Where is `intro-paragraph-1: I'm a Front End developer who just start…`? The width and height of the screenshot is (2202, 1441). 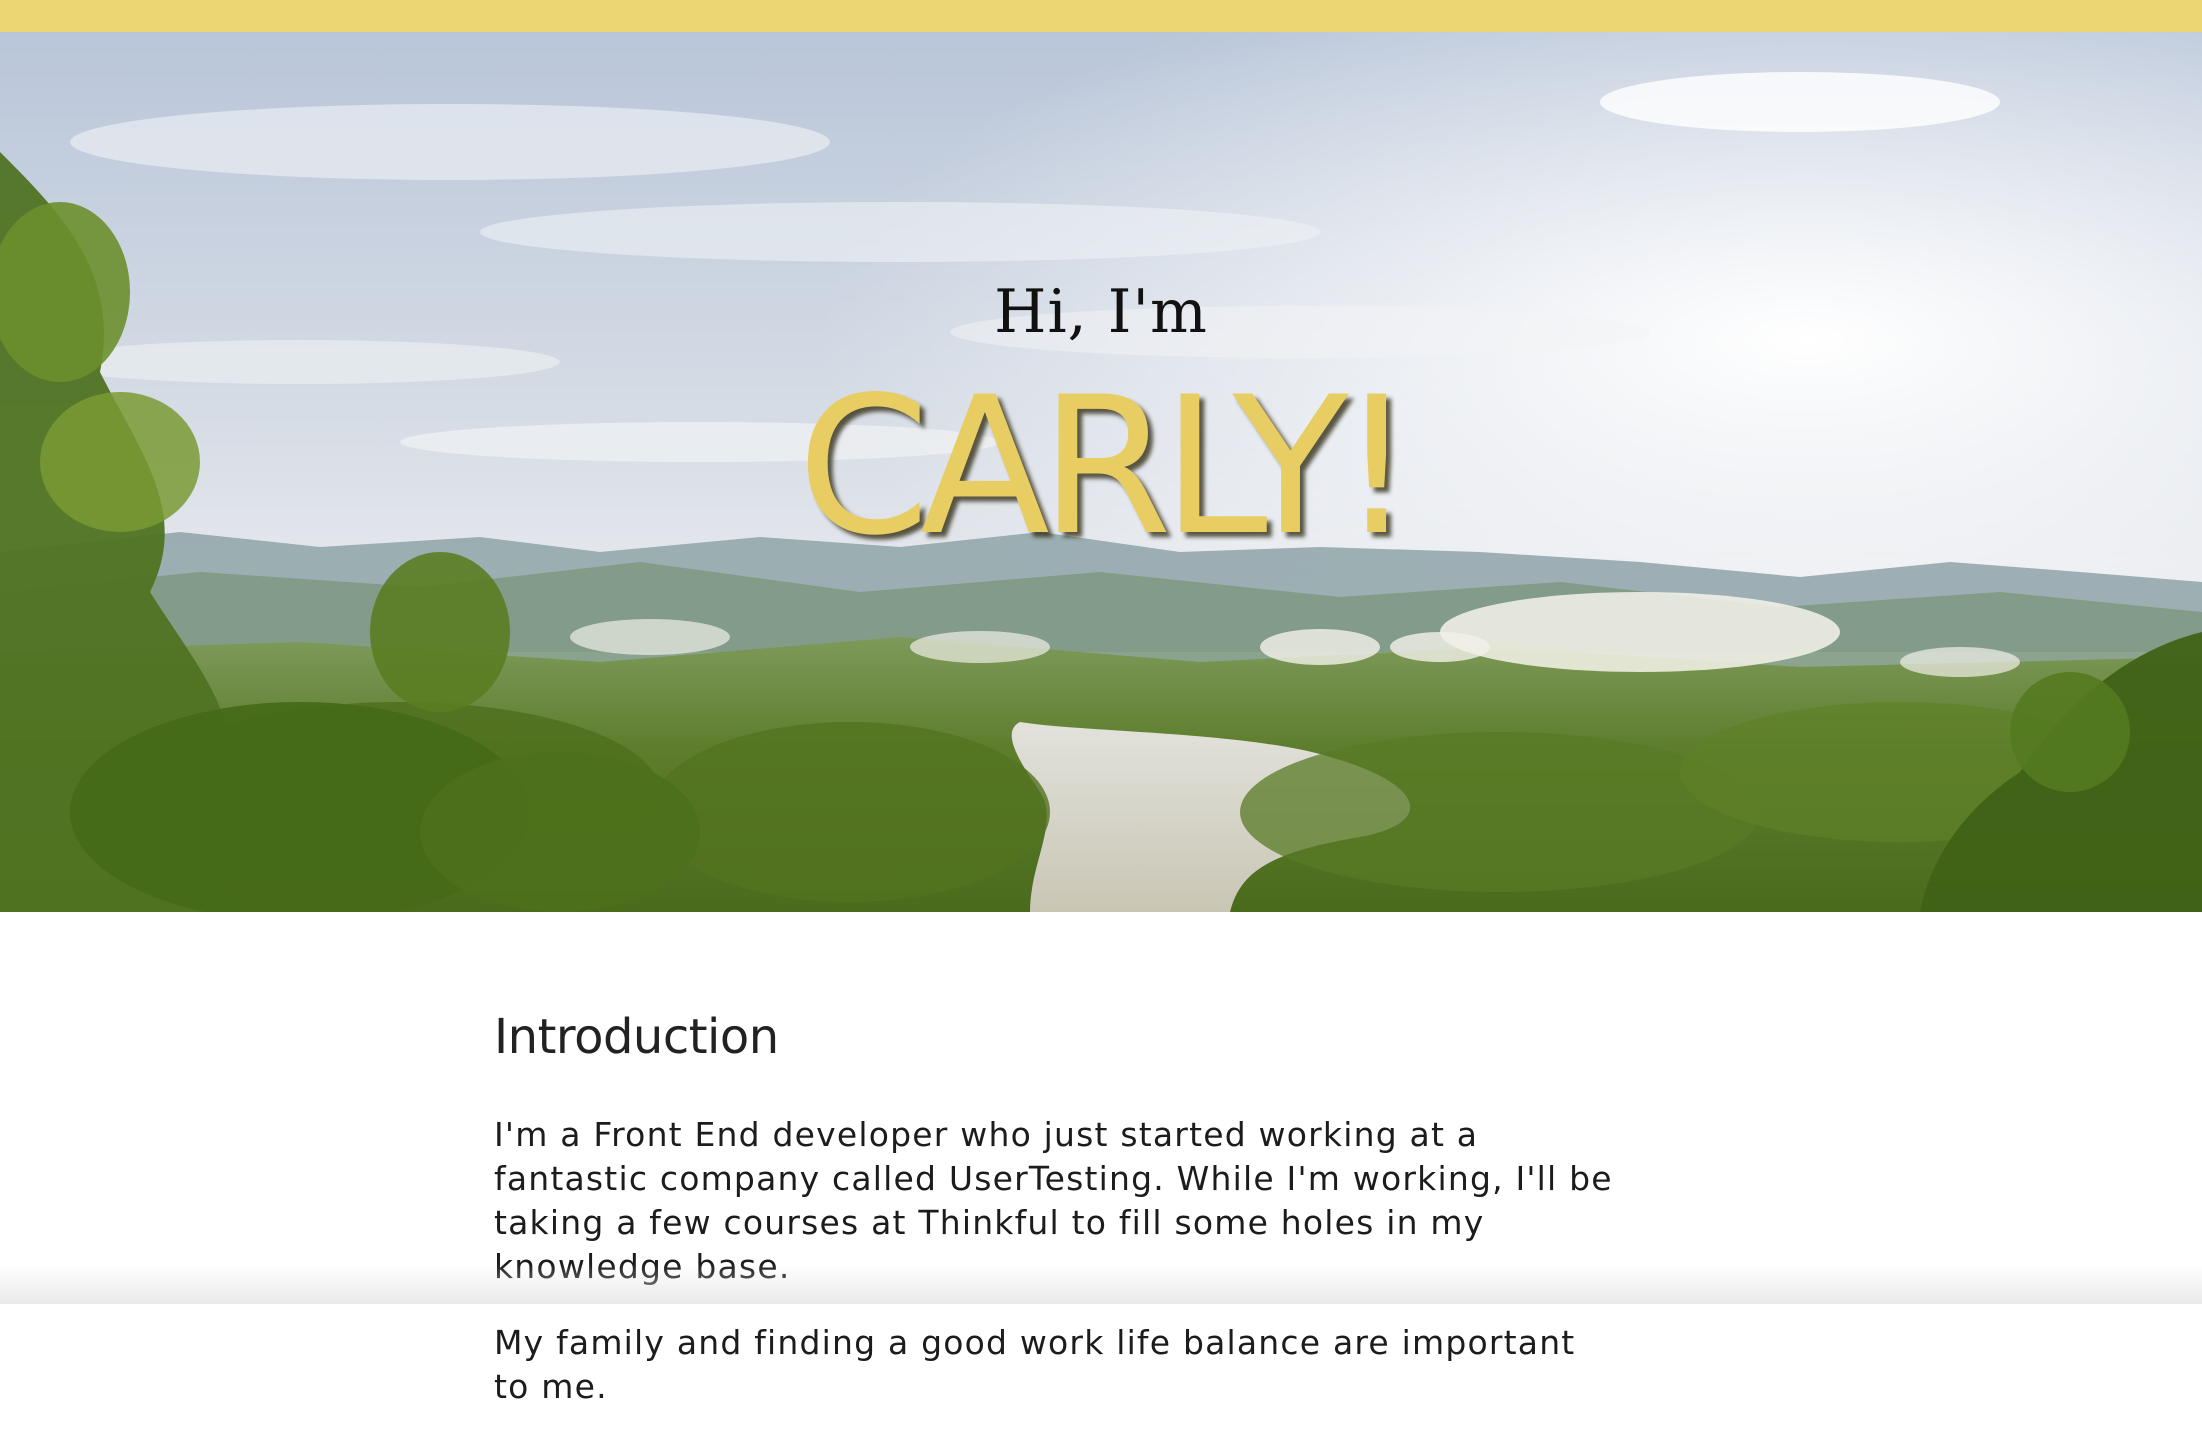
intro-paragraph-1: I'm a Front End developer who just start… is located at coordinates (1054, 1201).